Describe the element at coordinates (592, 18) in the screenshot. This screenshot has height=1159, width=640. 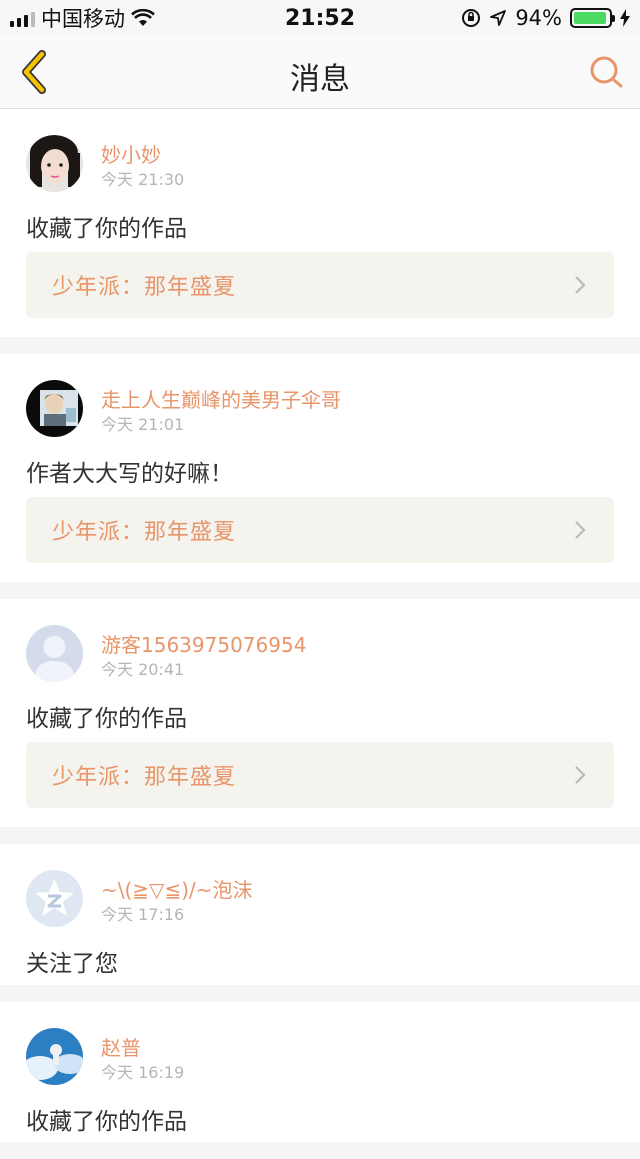
I see `battery-icon` at that location.